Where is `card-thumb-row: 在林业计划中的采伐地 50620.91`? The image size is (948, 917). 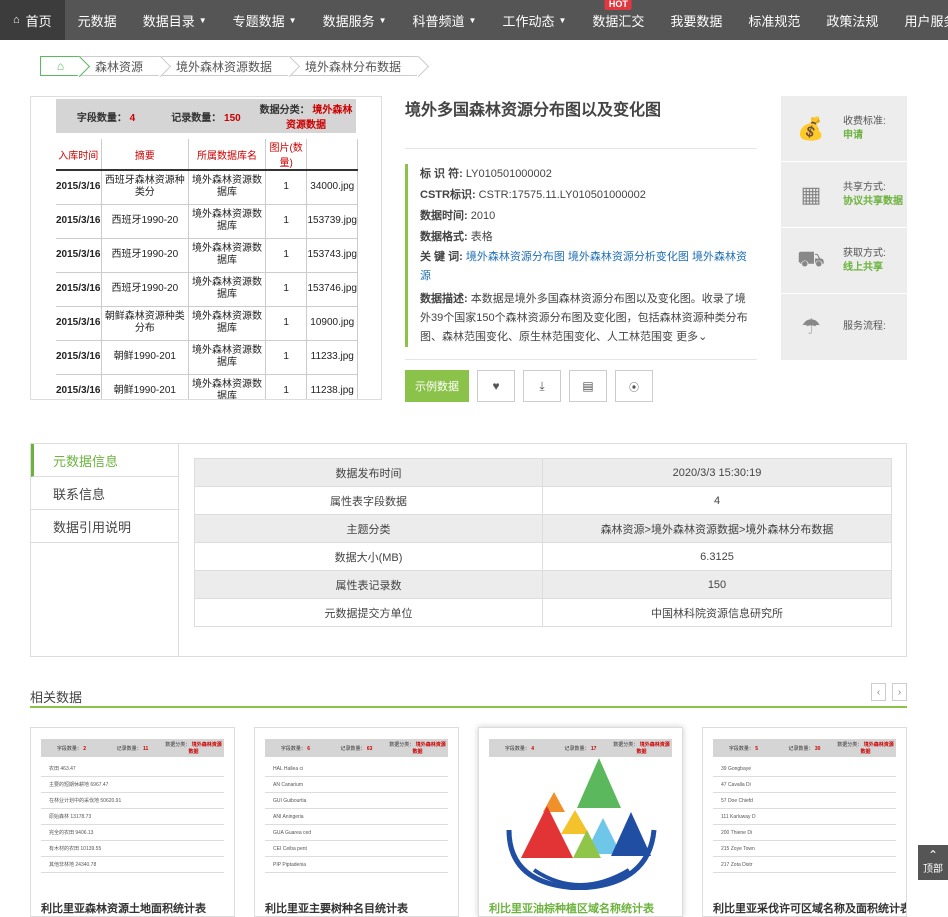
card-thumb-row: 在林业计划中的采伐地 50620.91 is located at coordinates (132, 801).